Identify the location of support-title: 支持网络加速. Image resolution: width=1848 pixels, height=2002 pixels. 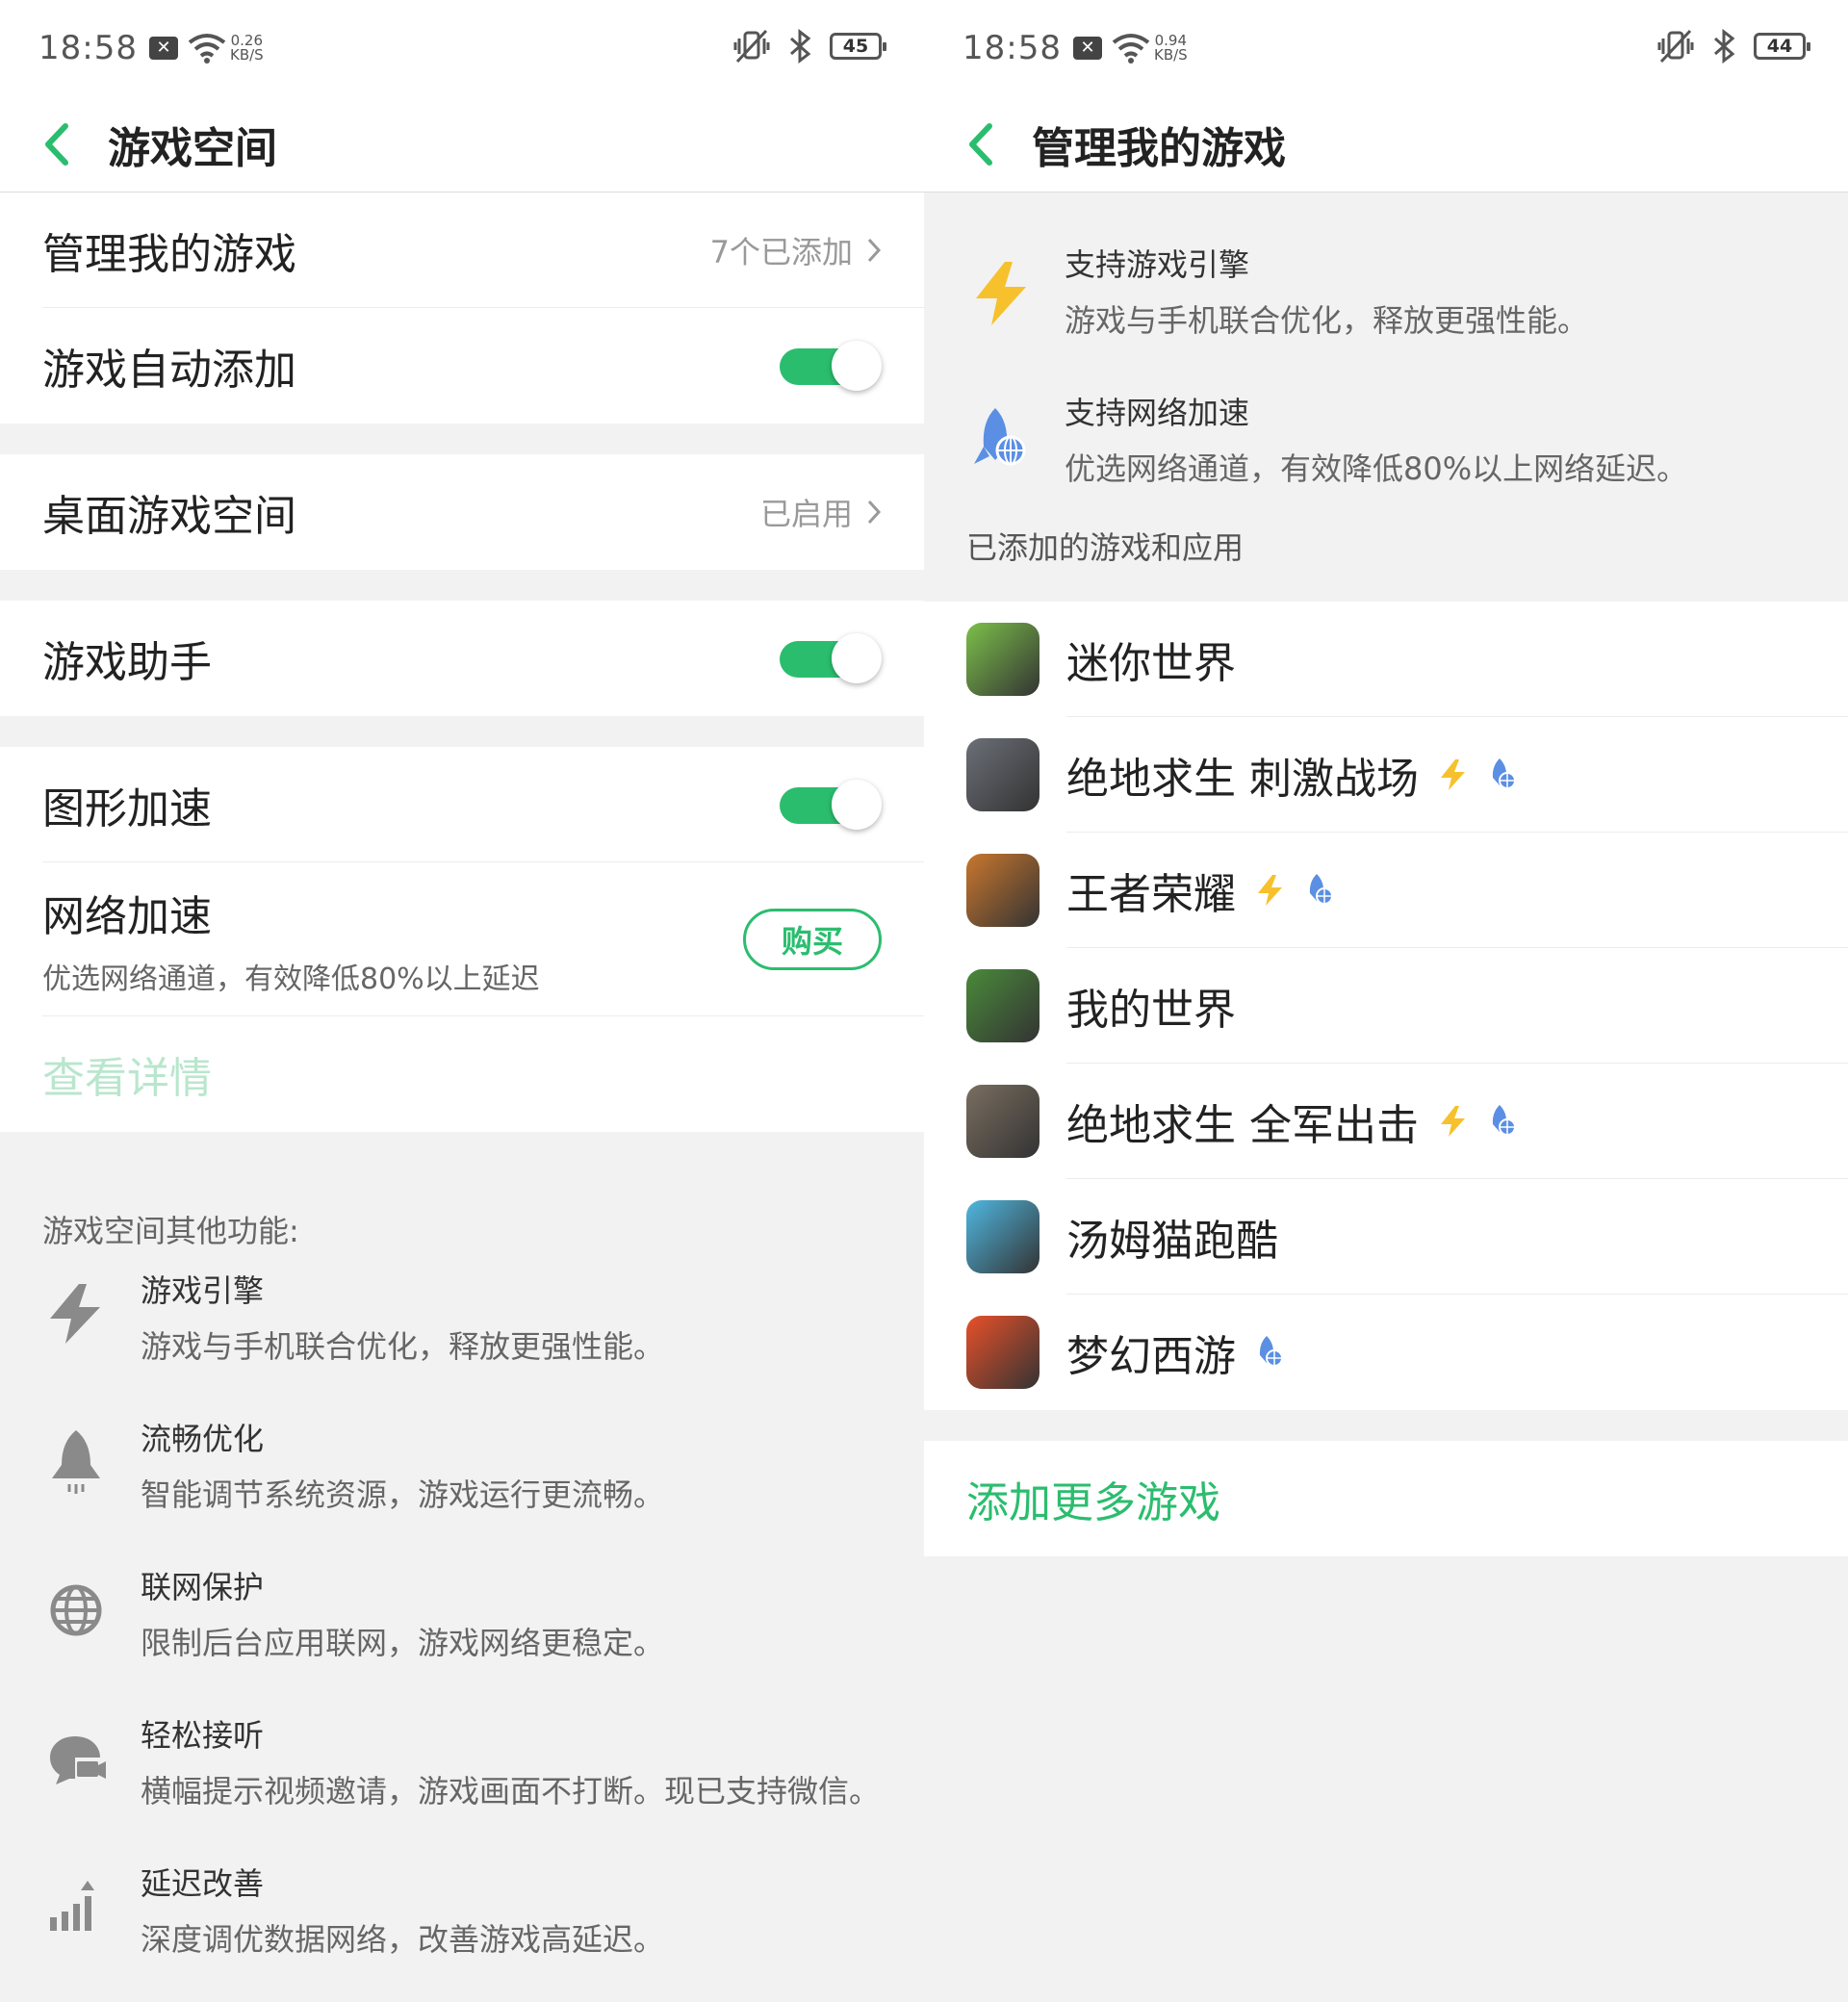
(1157, 413).